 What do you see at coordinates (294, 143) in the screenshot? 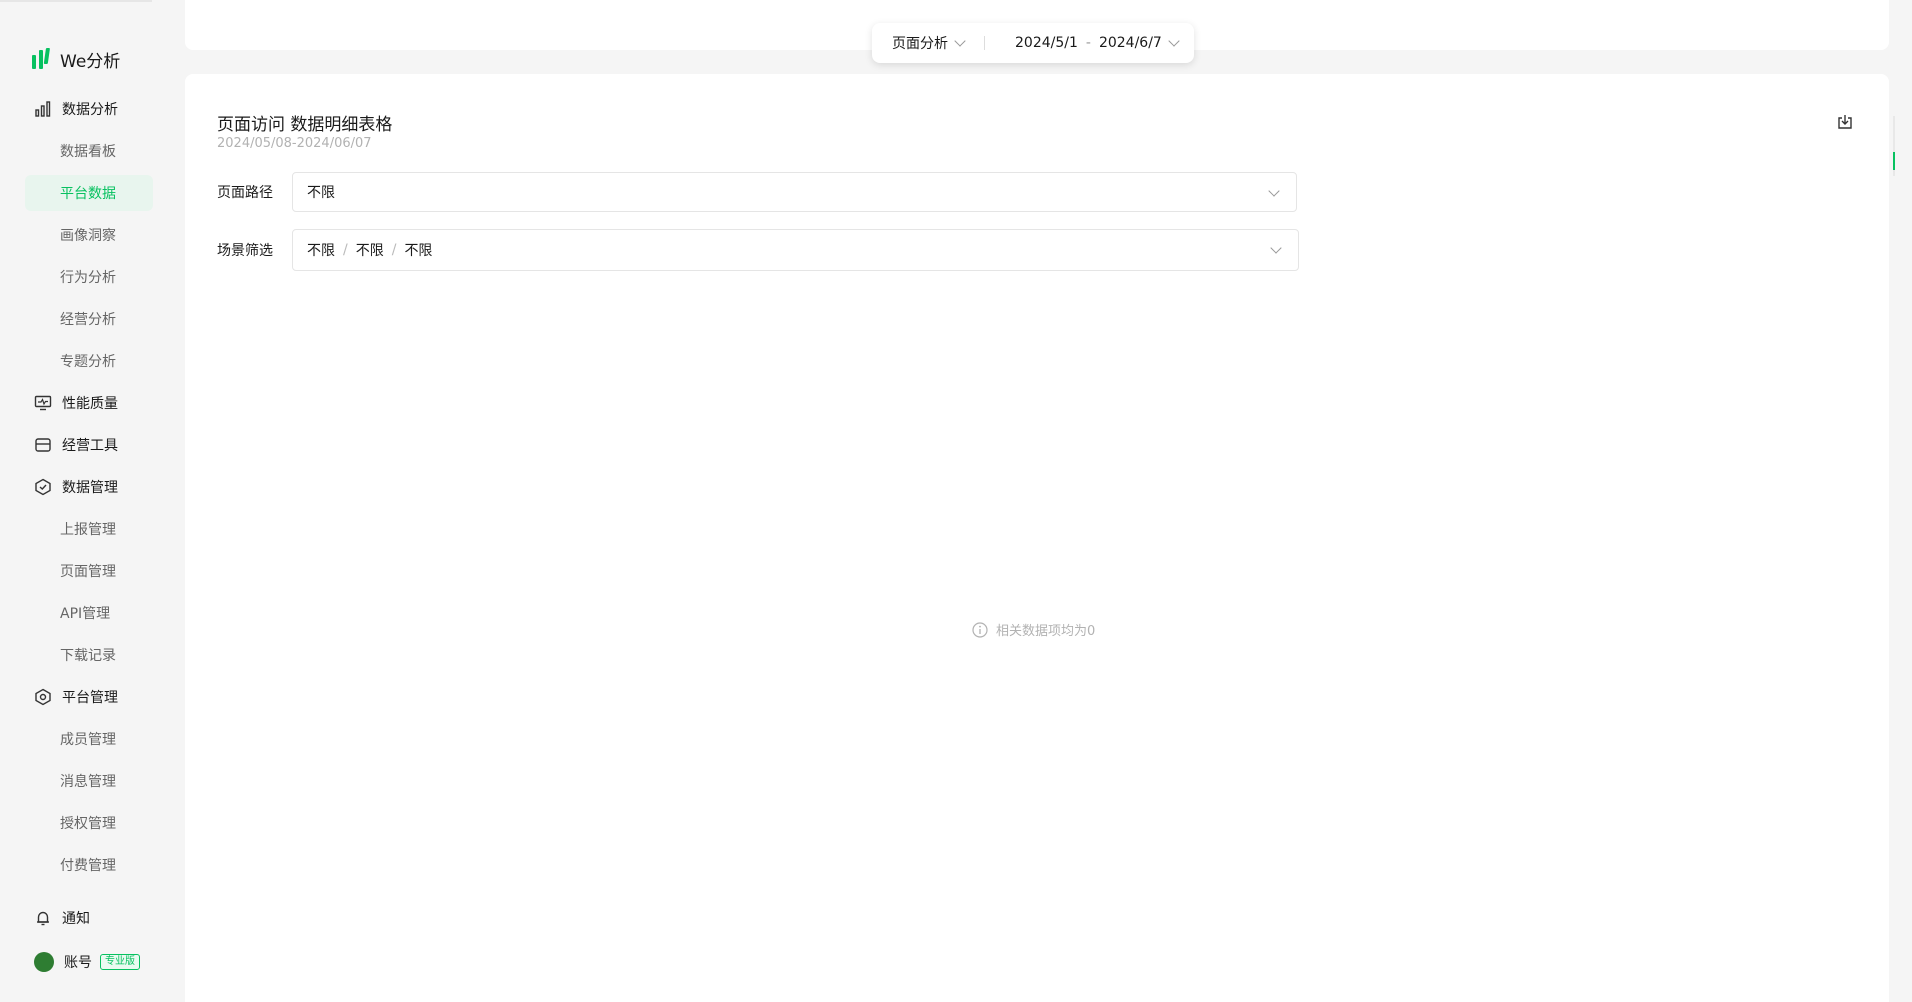
I see `date-range-label: 2024/05/08-2024/06/07` at bounding box center [294, 143].